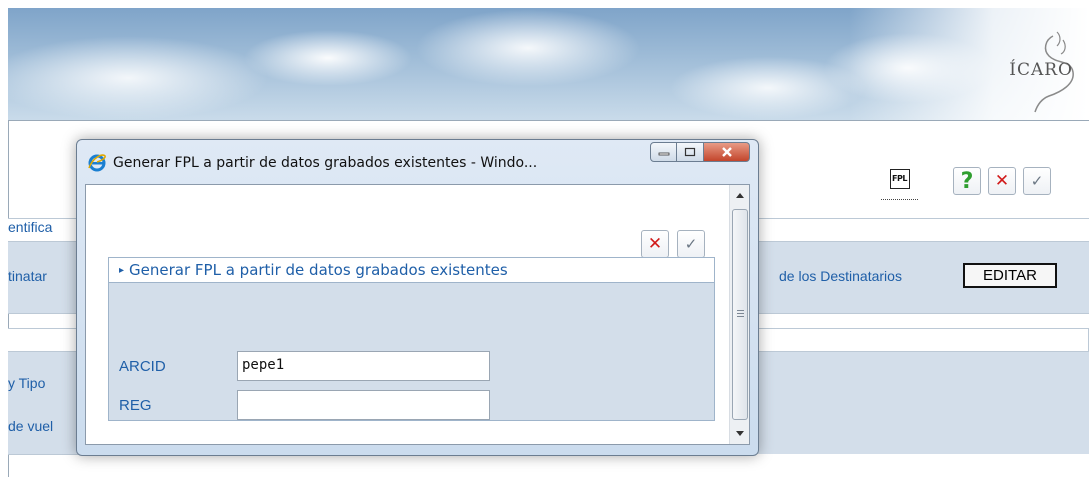 The width and height of the screenshot is (1089, 477). I want to click on flight-label: de vuel, so click(31, 426).